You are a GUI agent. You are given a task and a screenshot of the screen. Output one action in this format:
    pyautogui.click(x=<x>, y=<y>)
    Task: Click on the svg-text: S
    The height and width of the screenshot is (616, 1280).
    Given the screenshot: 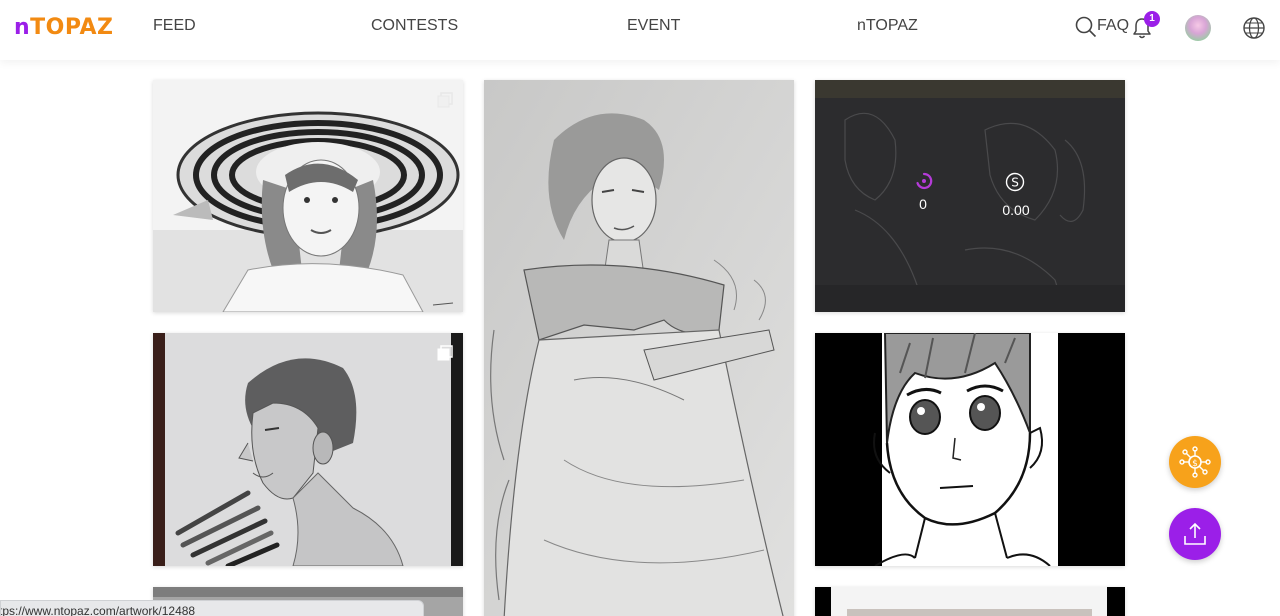 What is the action you would take?
    pyautogui.click(x=1015, y=183)
    